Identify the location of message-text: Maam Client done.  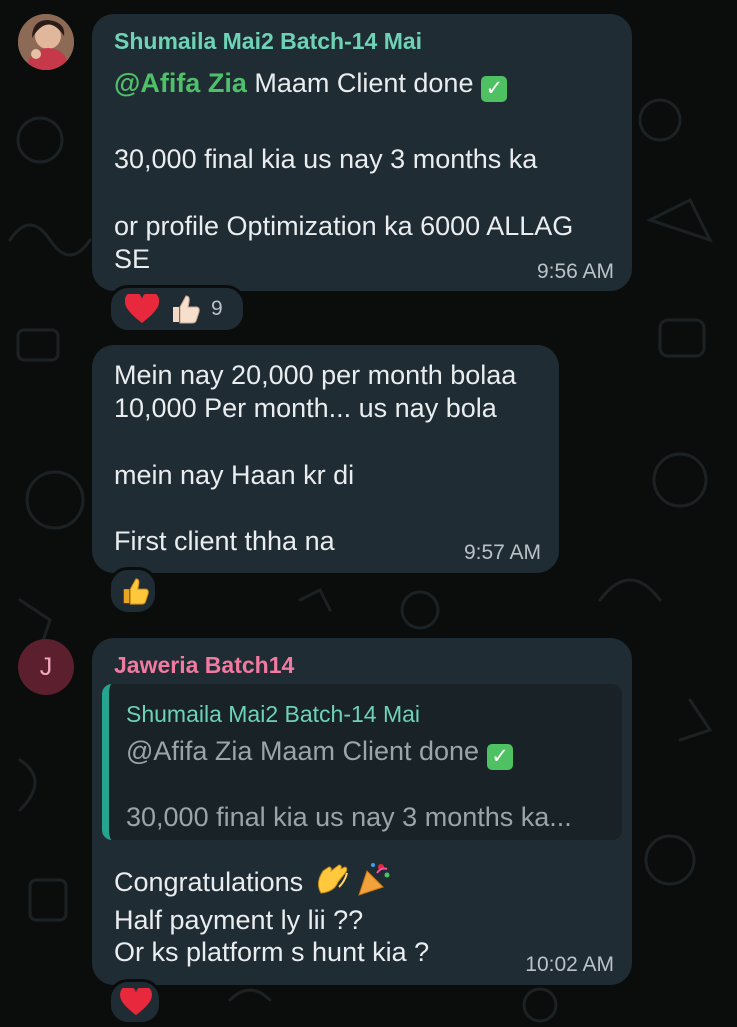
(360, 83).